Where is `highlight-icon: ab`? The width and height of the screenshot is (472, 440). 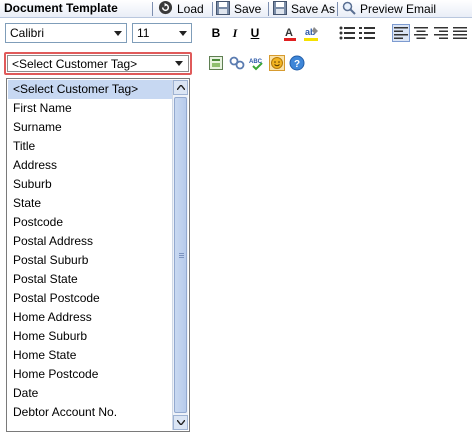 highlight-icon: ab is located at coordinates (311, 33).